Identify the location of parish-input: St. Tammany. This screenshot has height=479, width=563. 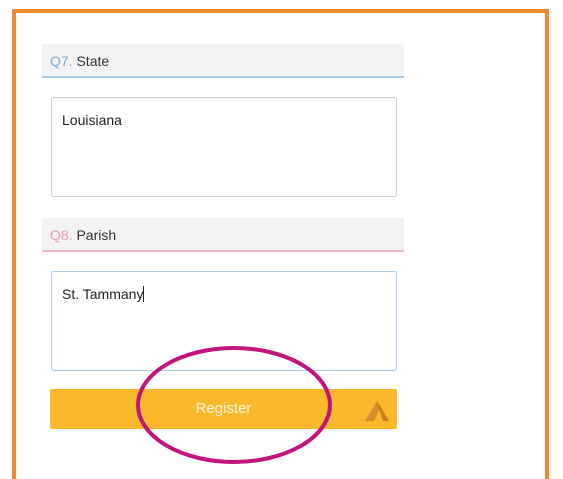
(224, 321).